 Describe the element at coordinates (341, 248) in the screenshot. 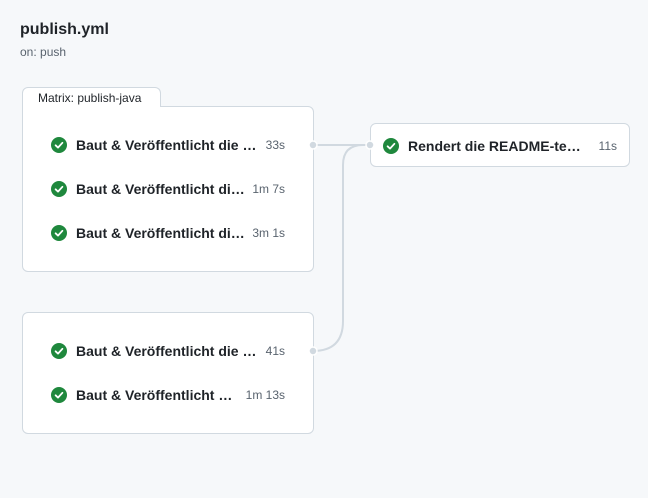

I see `connector-line` at that location.